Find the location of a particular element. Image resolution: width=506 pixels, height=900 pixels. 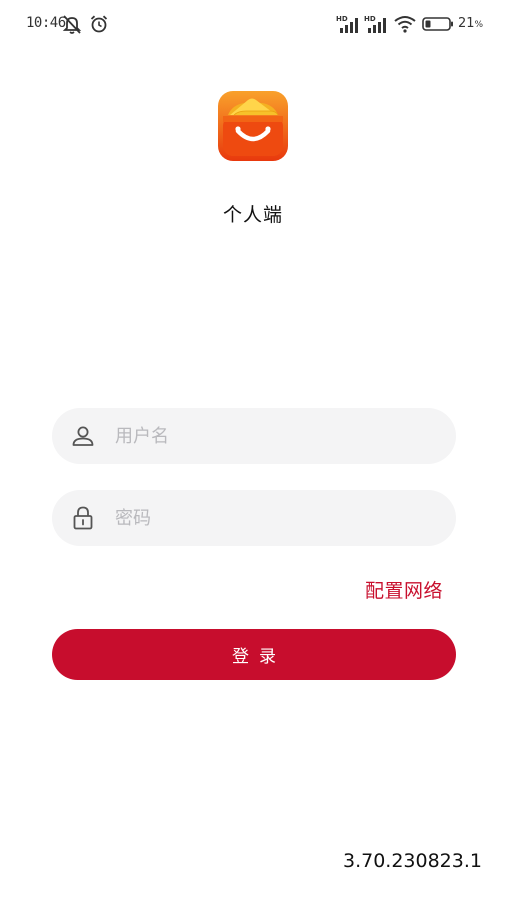

app-title: 个人端 is located at coordinates (252, 215).